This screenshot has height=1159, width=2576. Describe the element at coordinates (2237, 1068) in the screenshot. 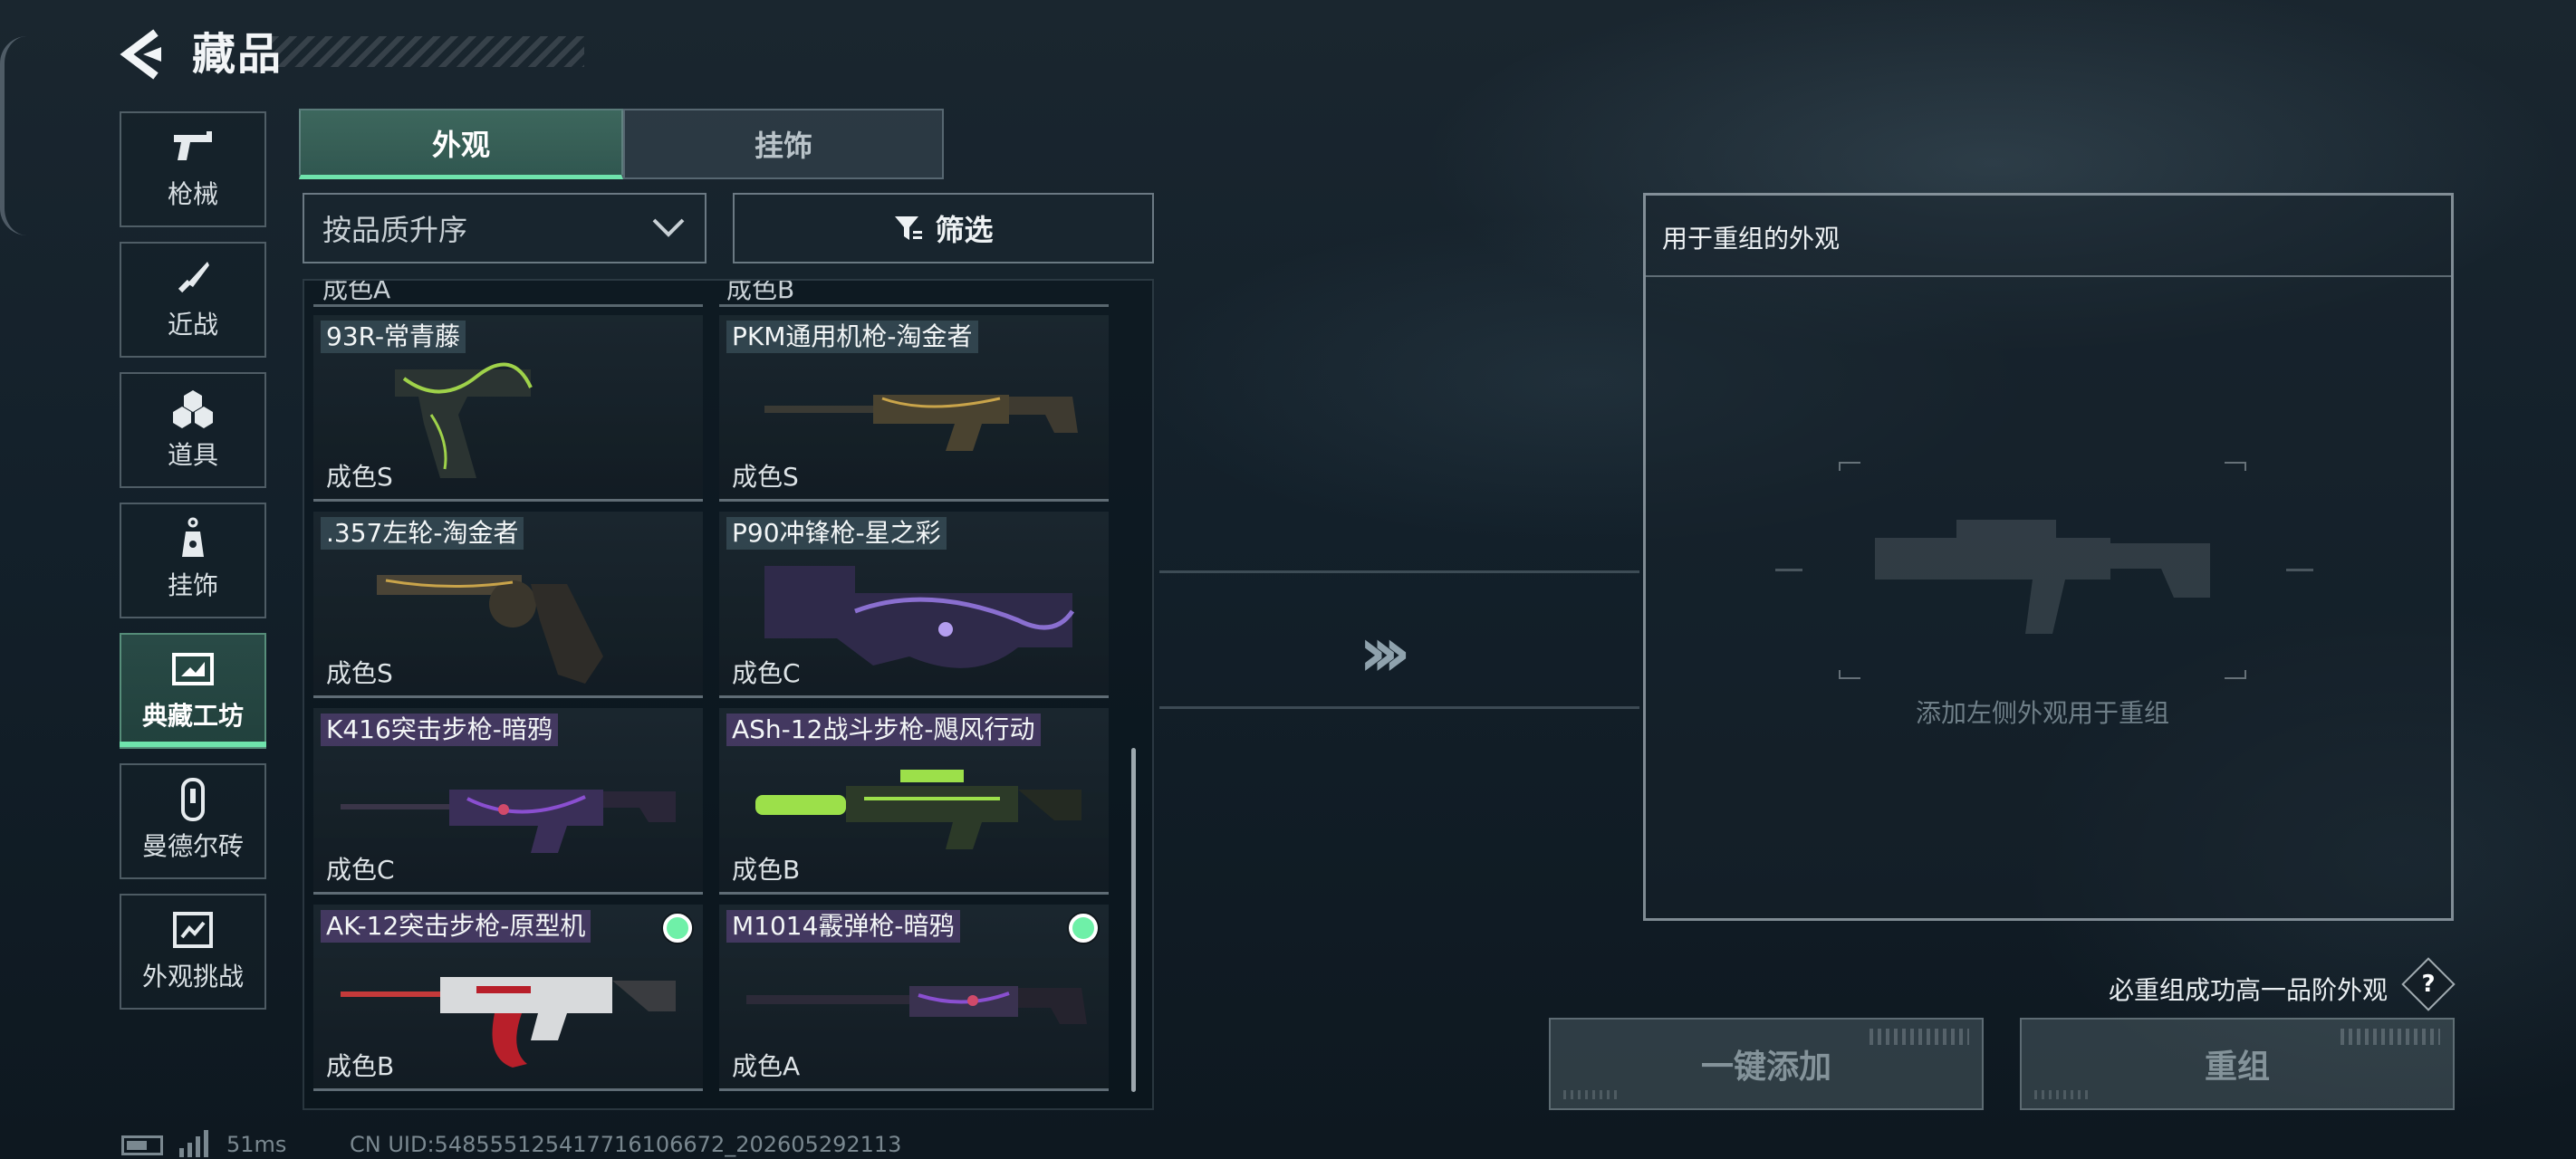

I see `reassemble-button-label: 重组` at that location.